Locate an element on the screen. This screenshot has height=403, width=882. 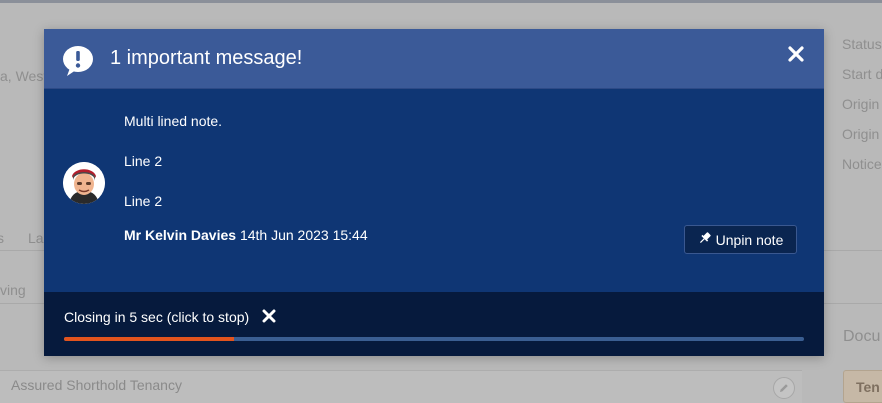
countdown-progress-fill is located at coordinates (149, 339).